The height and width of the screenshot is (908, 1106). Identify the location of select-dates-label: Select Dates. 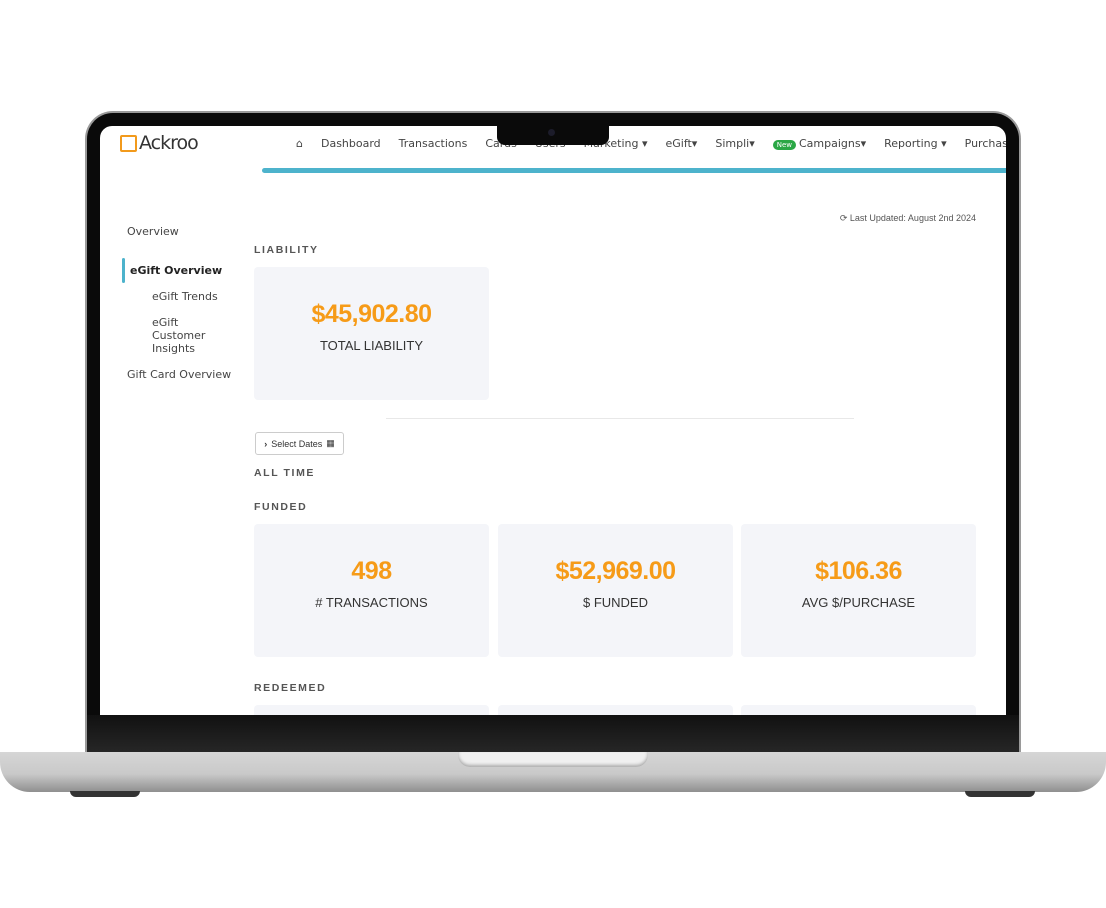
(297, 443).